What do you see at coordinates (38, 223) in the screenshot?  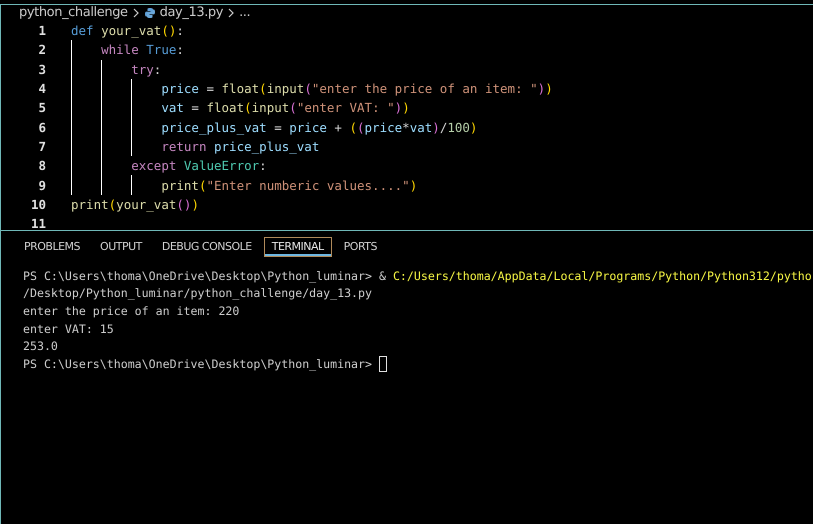 I see `line-number: 11` at bounding box center [38, 223].